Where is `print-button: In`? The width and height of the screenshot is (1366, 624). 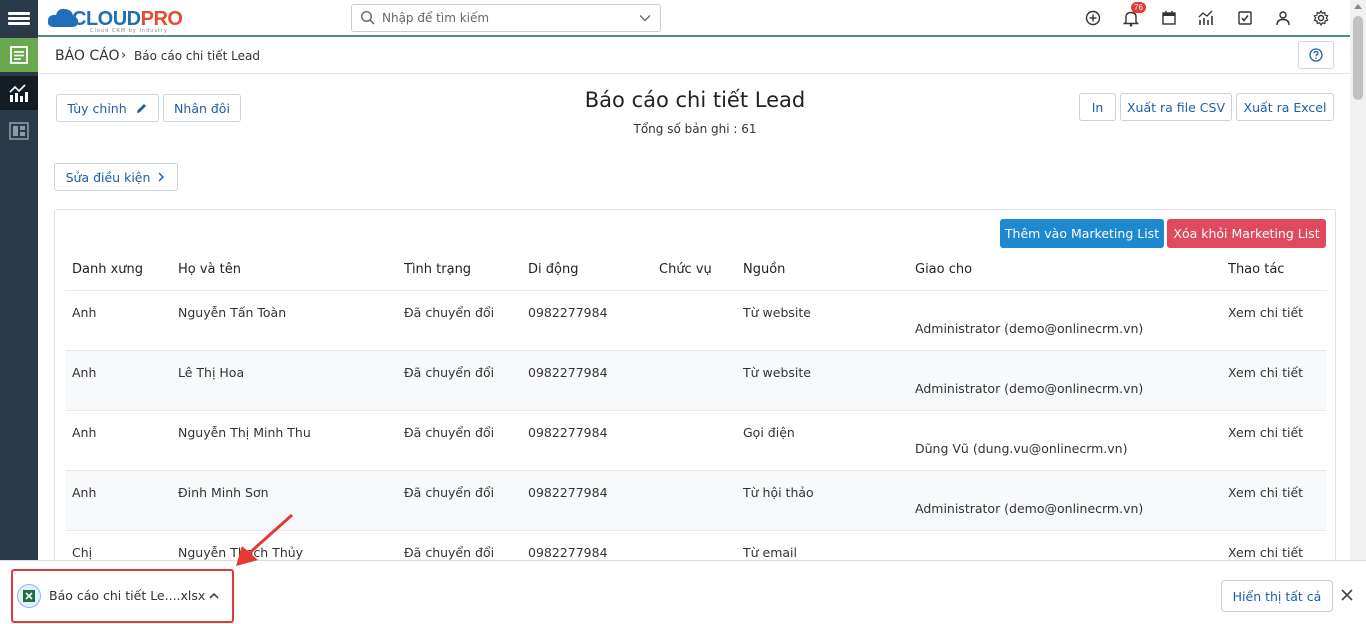
print-button: In is located at coordinates (1097, 107).